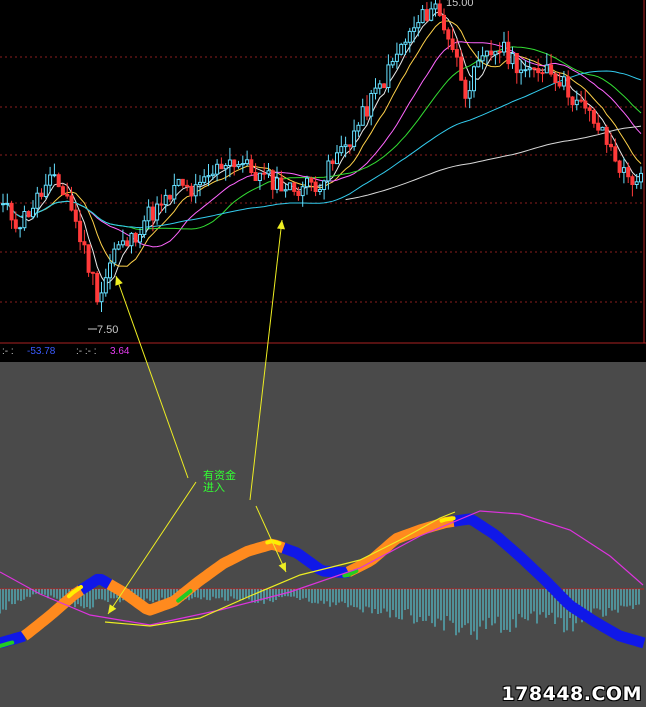 The width and height of the screenshot is (646, 707). Describe the element at coordinates (8, 351) in the screenshot. I see `indicator-a-prefix: :- :` at that location.